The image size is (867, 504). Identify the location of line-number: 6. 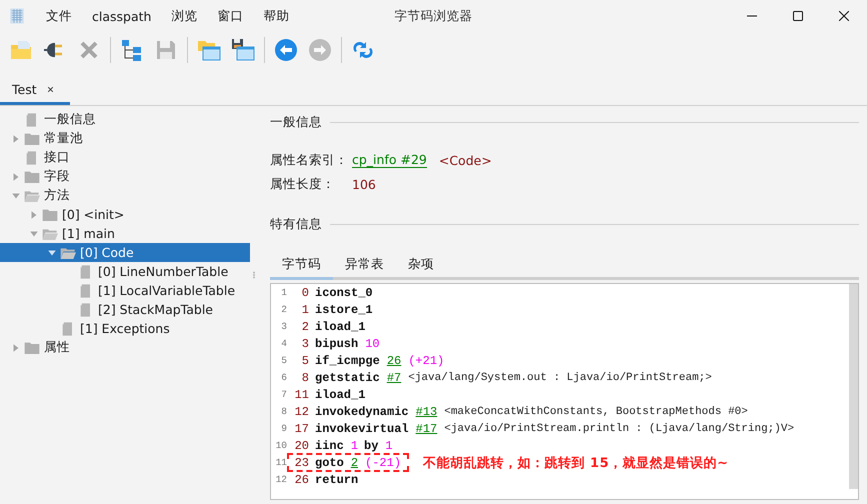
(283, 377).